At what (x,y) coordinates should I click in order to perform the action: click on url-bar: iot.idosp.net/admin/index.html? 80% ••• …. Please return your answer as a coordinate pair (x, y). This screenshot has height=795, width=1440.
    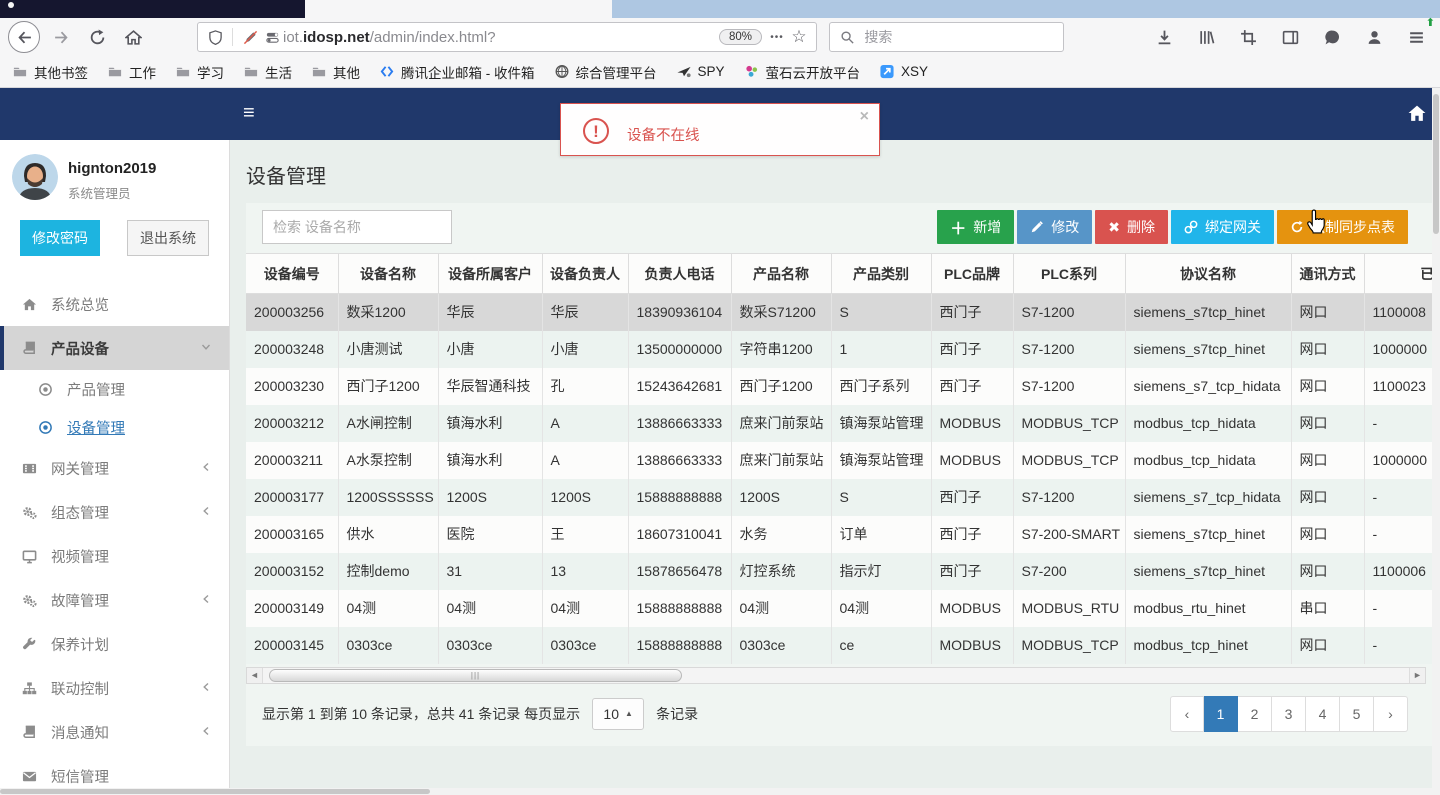
    Looking at the image, I should click on (507, 37).